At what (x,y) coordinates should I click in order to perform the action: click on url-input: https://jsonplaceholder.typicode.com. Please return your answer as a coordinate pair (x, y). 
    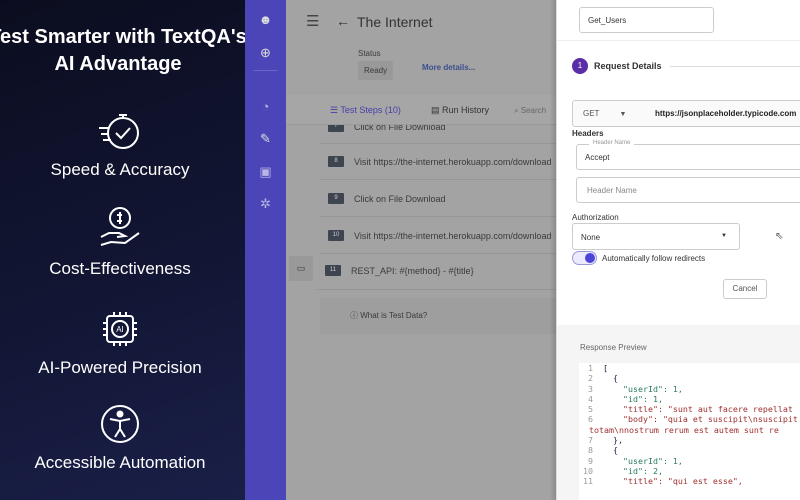
    Looking at the image, I should click on (725, 113).